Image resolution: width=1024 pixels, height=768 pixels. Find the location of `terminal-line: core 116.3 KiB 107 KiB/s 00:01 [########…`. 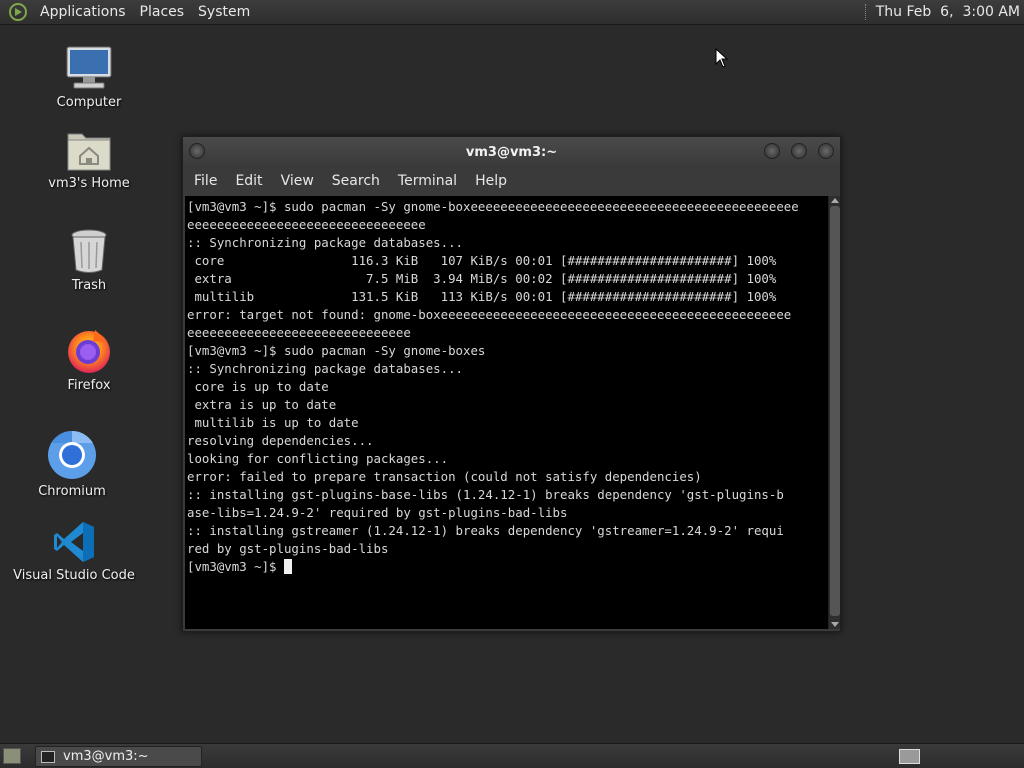

terminal-line: core 116.3 KiB 107 KiB/s 00:01 [########… is located at coordinates (482, 260).